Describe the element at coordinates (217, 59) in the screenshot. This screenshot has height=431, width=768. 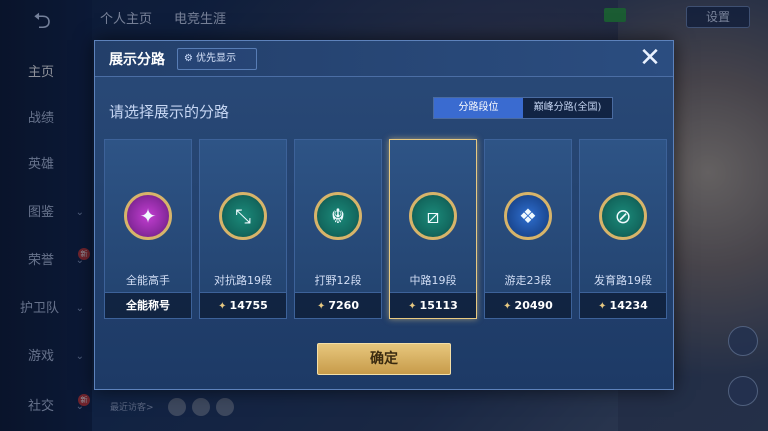
I see `priority-display-button: ⚙ 优先显示` at that location.